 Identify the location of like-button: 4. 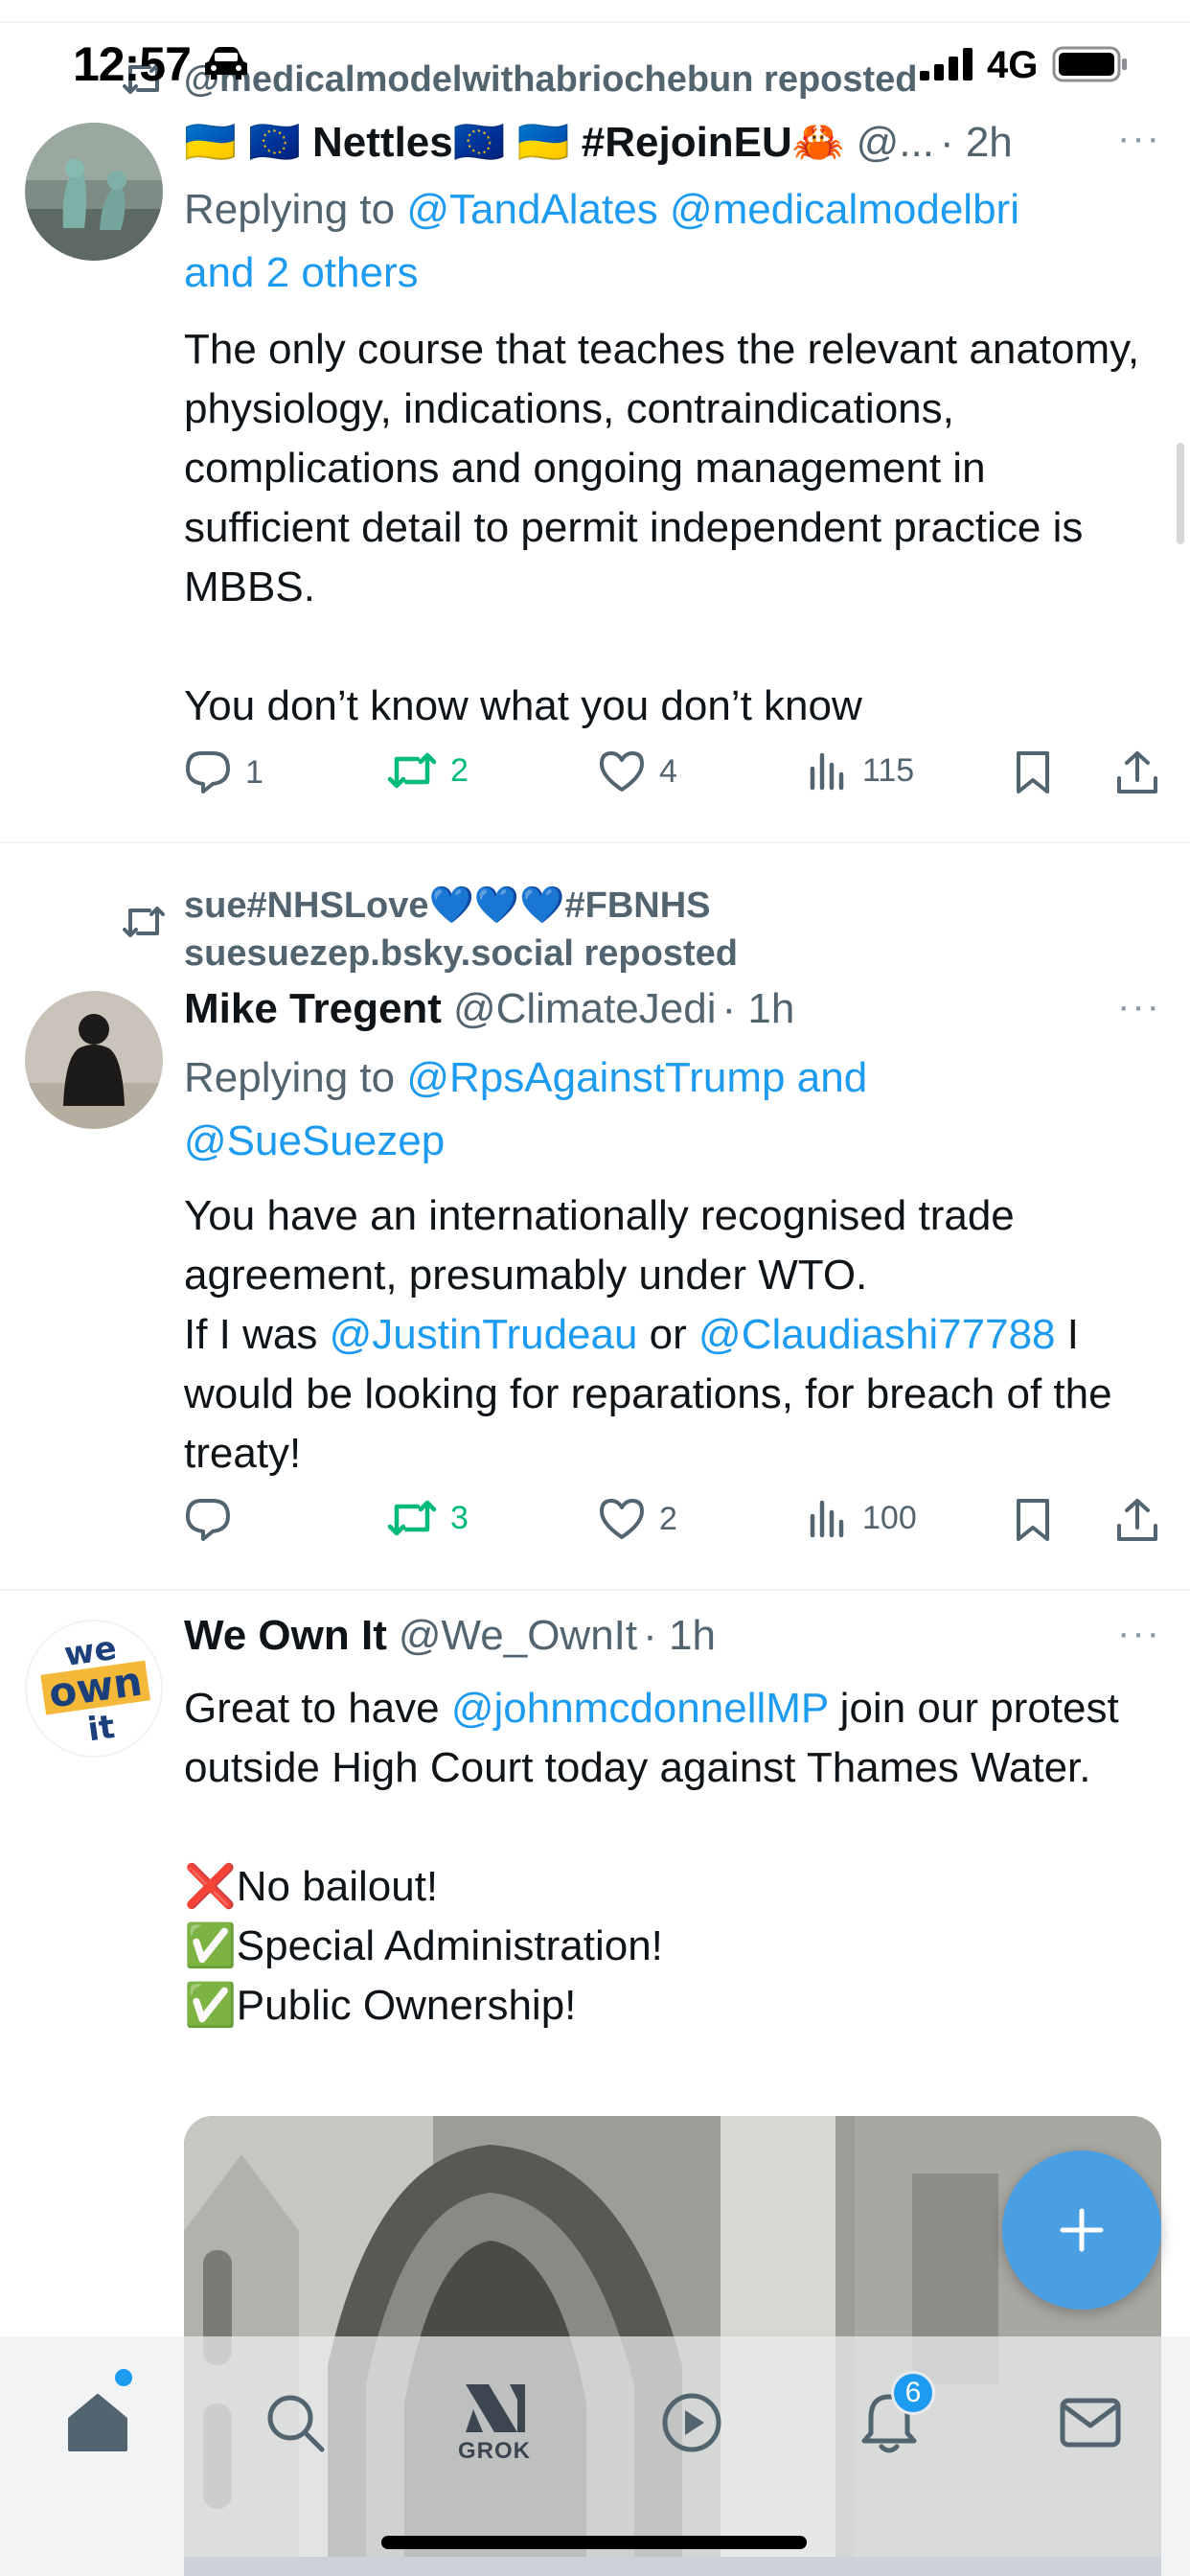
(637, 771).